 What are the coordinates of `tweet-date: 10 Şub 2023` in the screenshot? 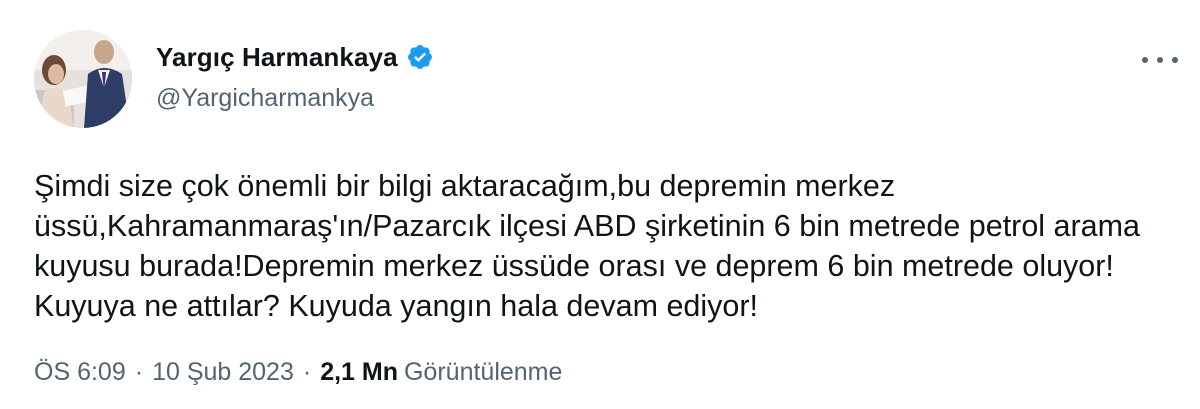 It's located at (223, 372).